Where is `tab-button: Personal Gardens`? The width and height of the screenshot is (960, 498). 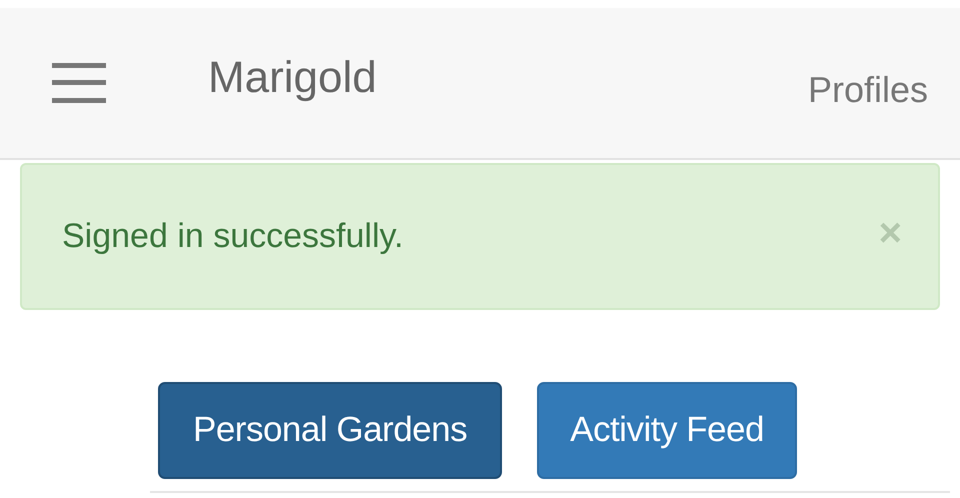 tab-button: Personal Gardens is located at coordinates (330, 430).